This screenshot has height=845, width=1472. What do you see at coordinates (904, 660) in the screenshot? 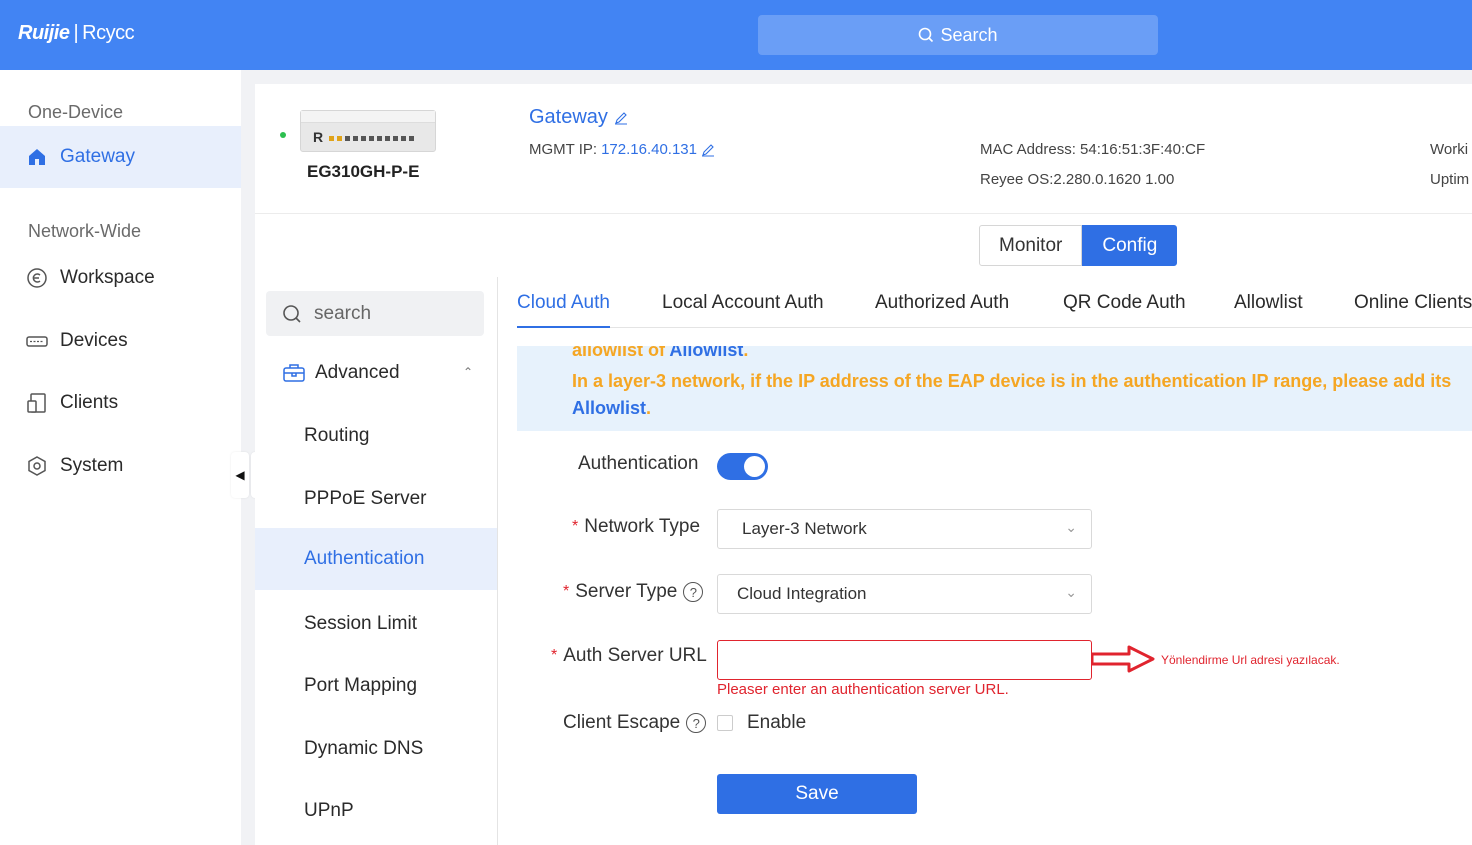
I see `auth-server-url-input` at bounding box center [904, 660].